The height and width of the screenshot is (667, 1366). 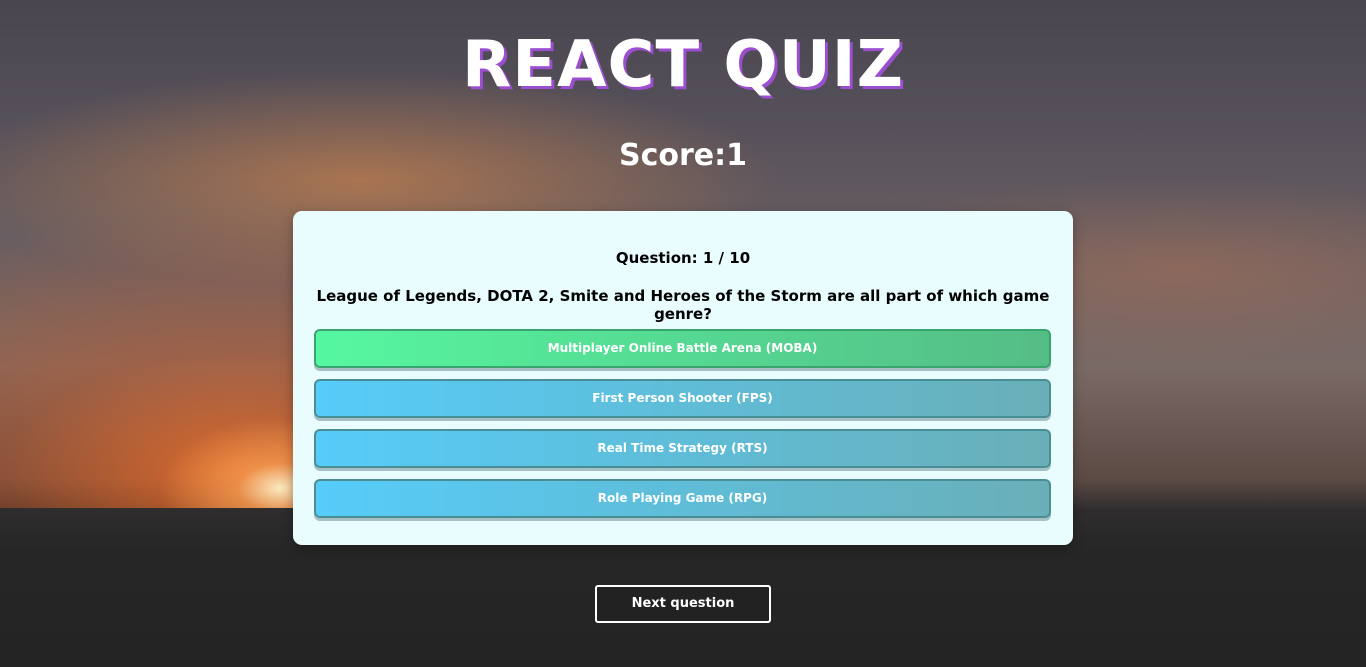 What do you see at coordinates (682, 498) in the screenshot?
I see `answer-button-4: Role Playing Game (RPG)` at bounding box center [682, 498].